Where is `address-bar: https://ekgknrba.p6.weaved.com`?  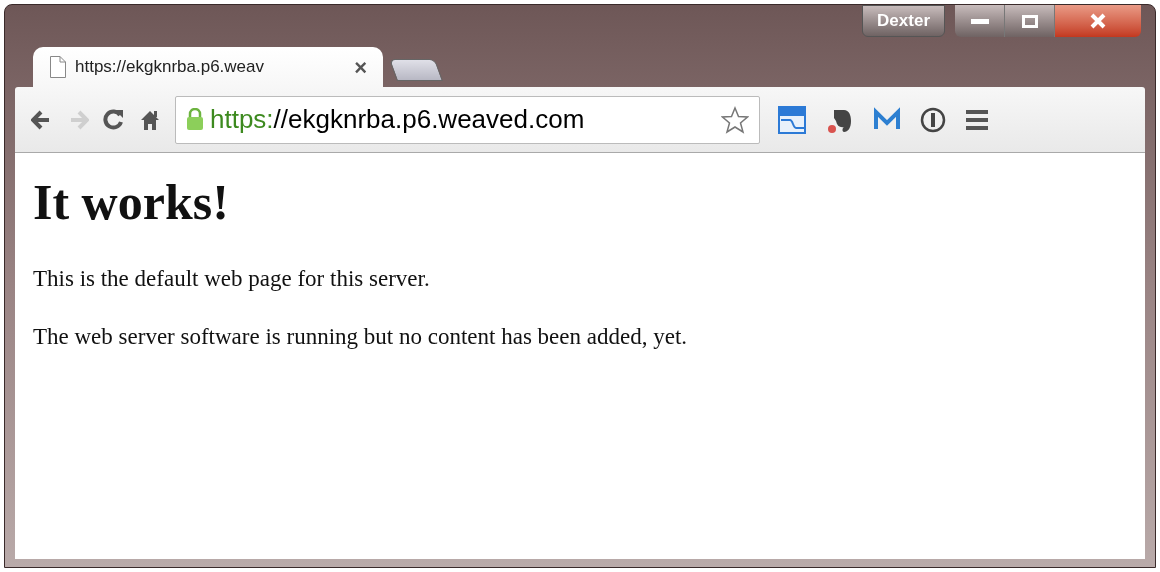
address-bar: https://ekgknrba.p6.weaved.com is located at coordinates (467, 119).